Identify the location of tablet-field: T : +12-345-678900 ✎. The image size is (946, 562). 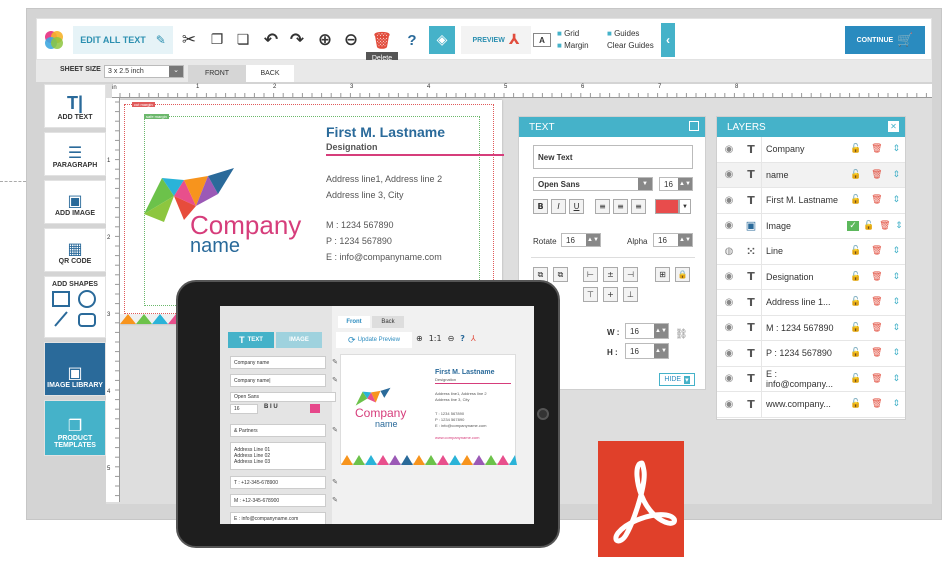
(284, 482).